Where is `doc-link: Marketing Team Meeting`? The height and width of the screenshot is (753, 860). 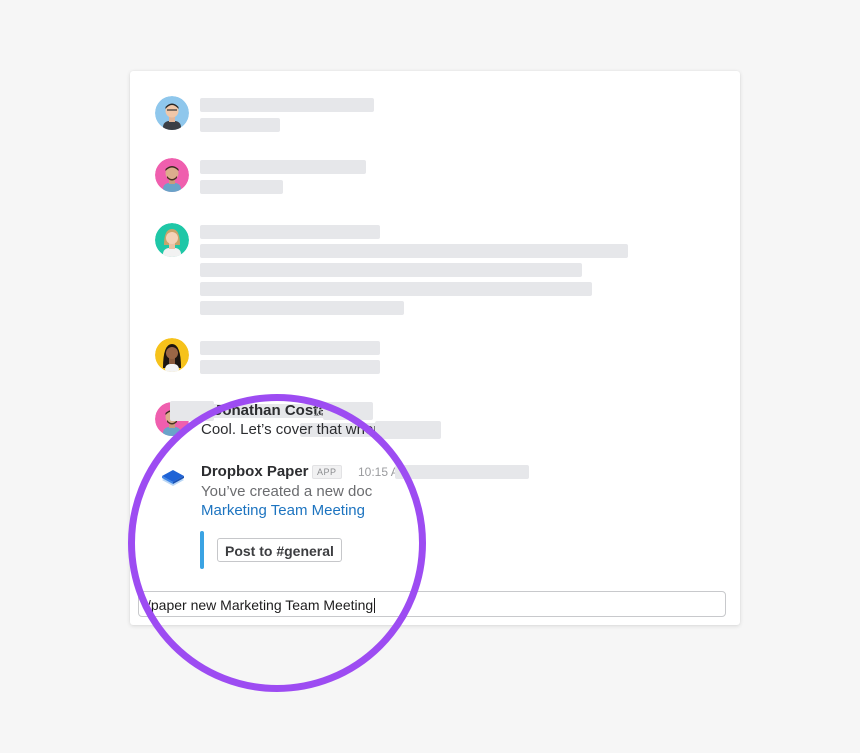 doc-link: Marketing Team Meeting is located at coordinates (283, 510).